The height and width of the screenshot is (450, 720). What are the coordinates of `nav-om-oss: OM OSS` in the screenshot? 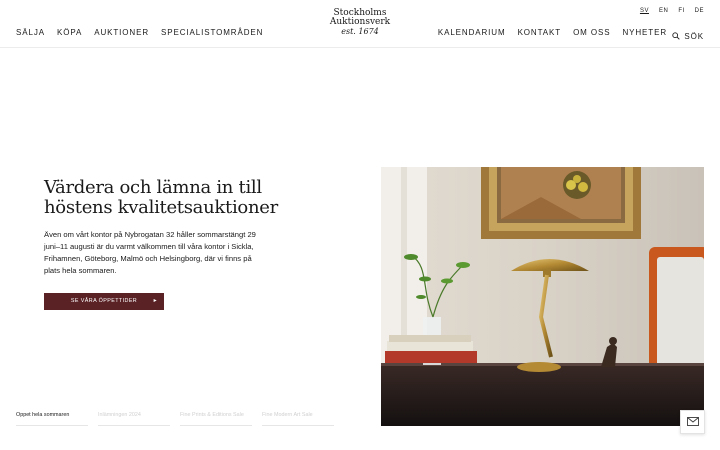 It's located at (591, 32).